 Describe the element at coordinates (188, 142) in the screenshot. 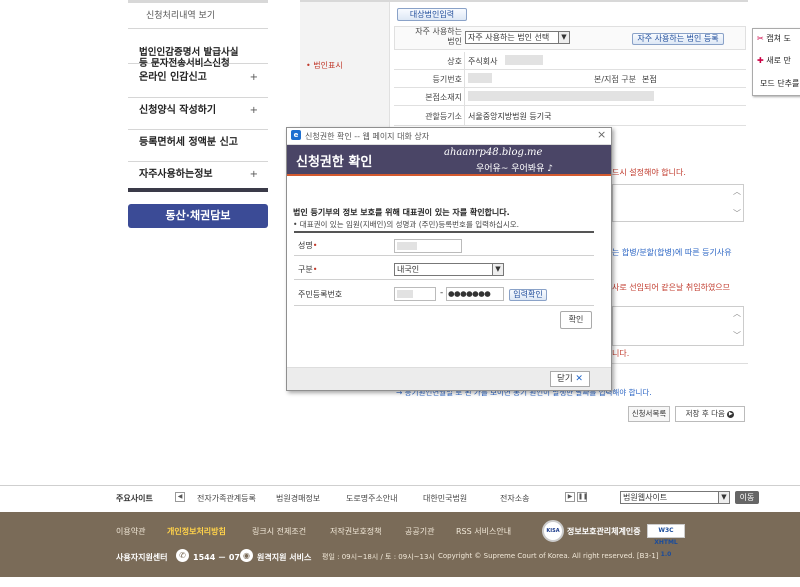

I see `sidebar-item-label: 등록면허세 정액분 신고` at that location.